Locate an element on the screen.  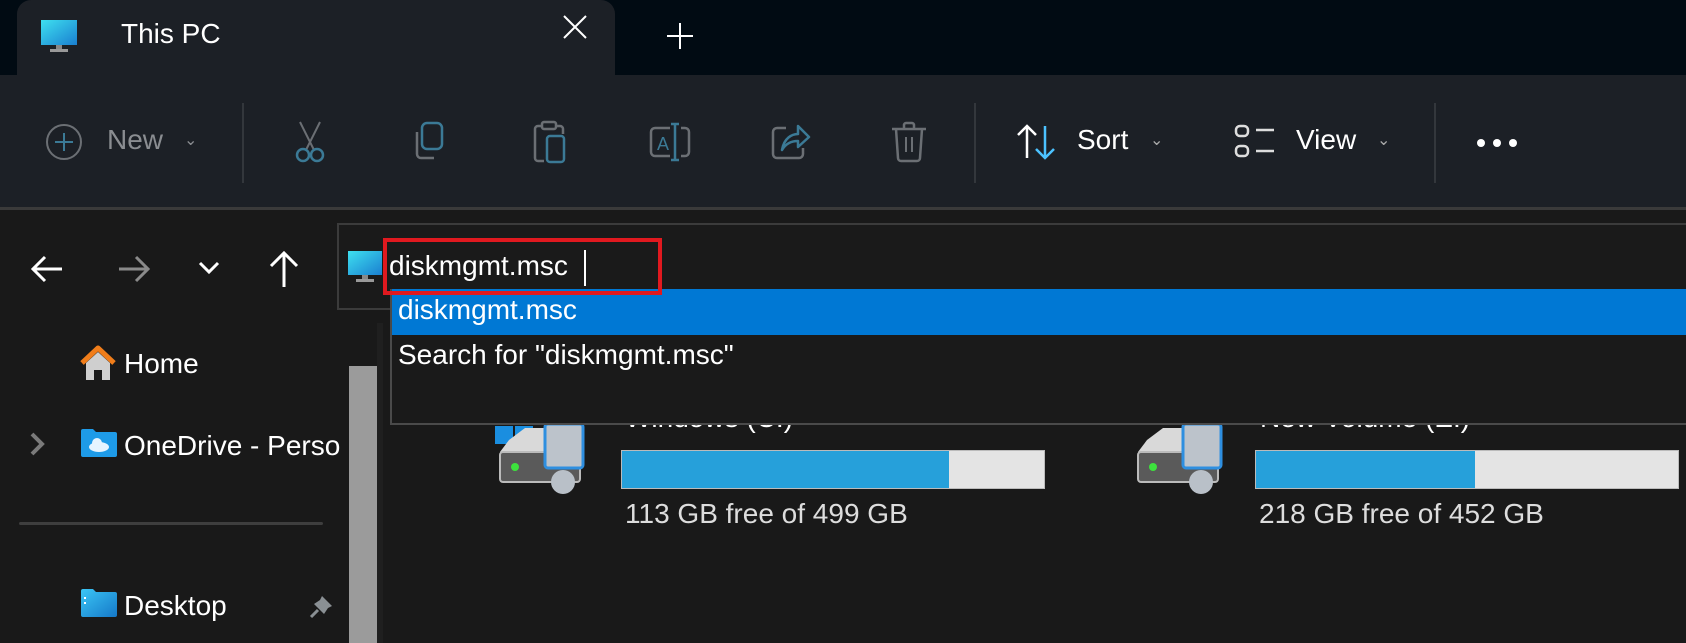
autocomplete-item-label: Search for "diskmgmt.msc" is located at coordinates (566, 354).